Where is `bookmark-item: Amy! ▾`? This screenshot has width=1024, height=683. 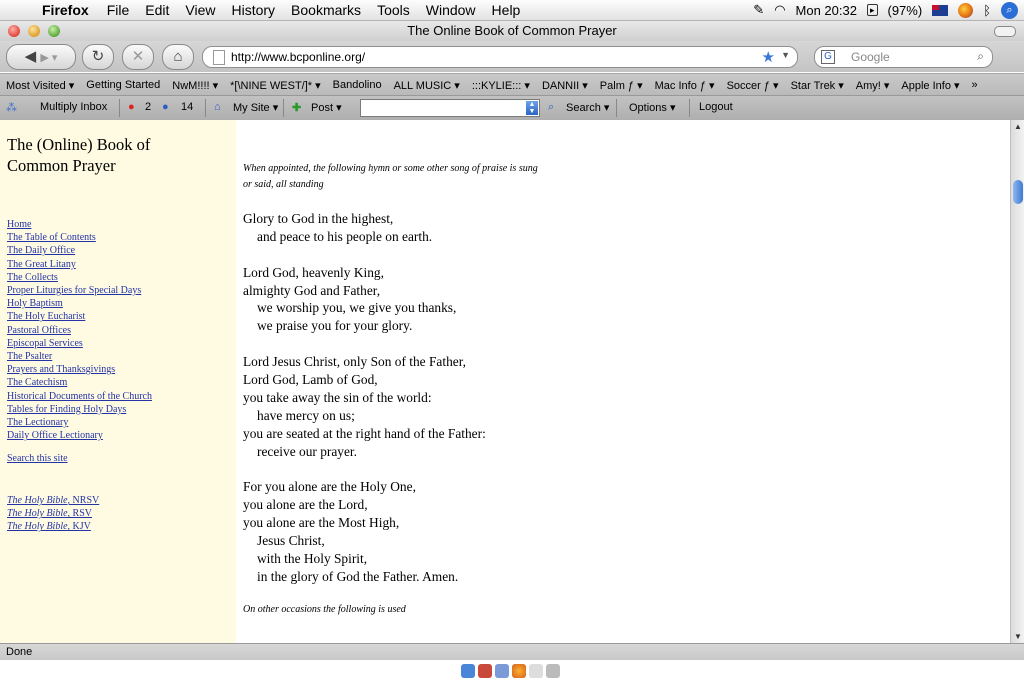 bookmark-item: Amy! ▾ is located at coordinates (873, 85).